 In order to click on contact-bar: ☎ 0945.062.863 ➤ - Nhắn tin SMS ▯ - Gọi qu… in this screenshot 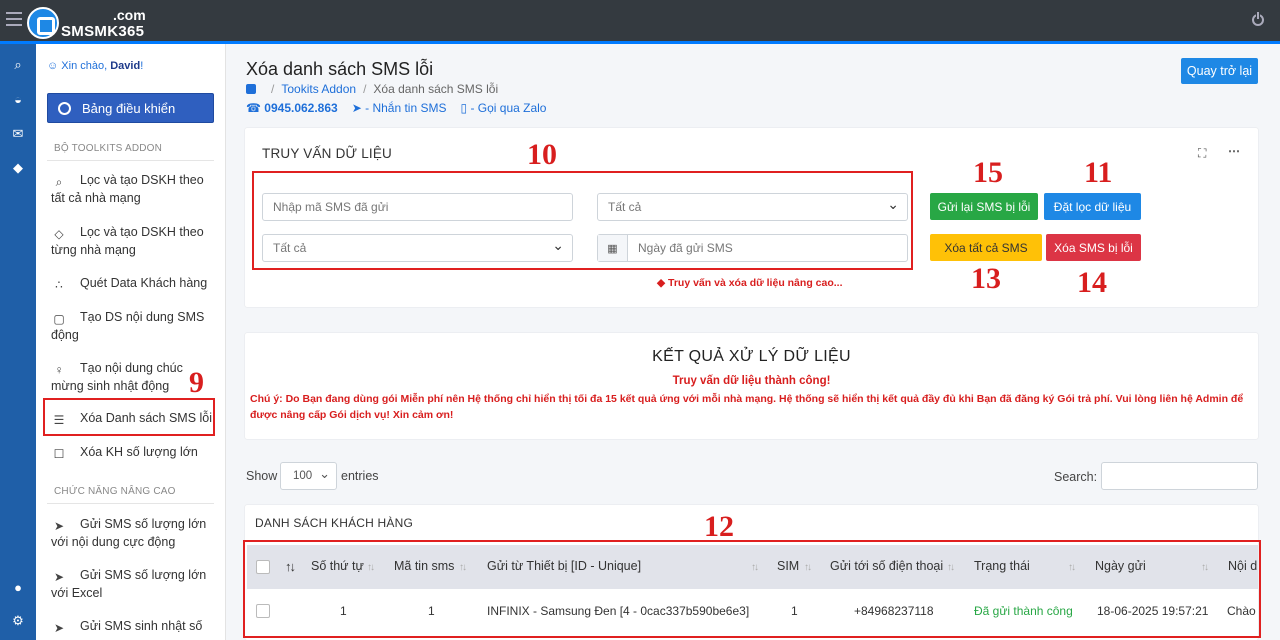, I will do `click(396, 108)`.